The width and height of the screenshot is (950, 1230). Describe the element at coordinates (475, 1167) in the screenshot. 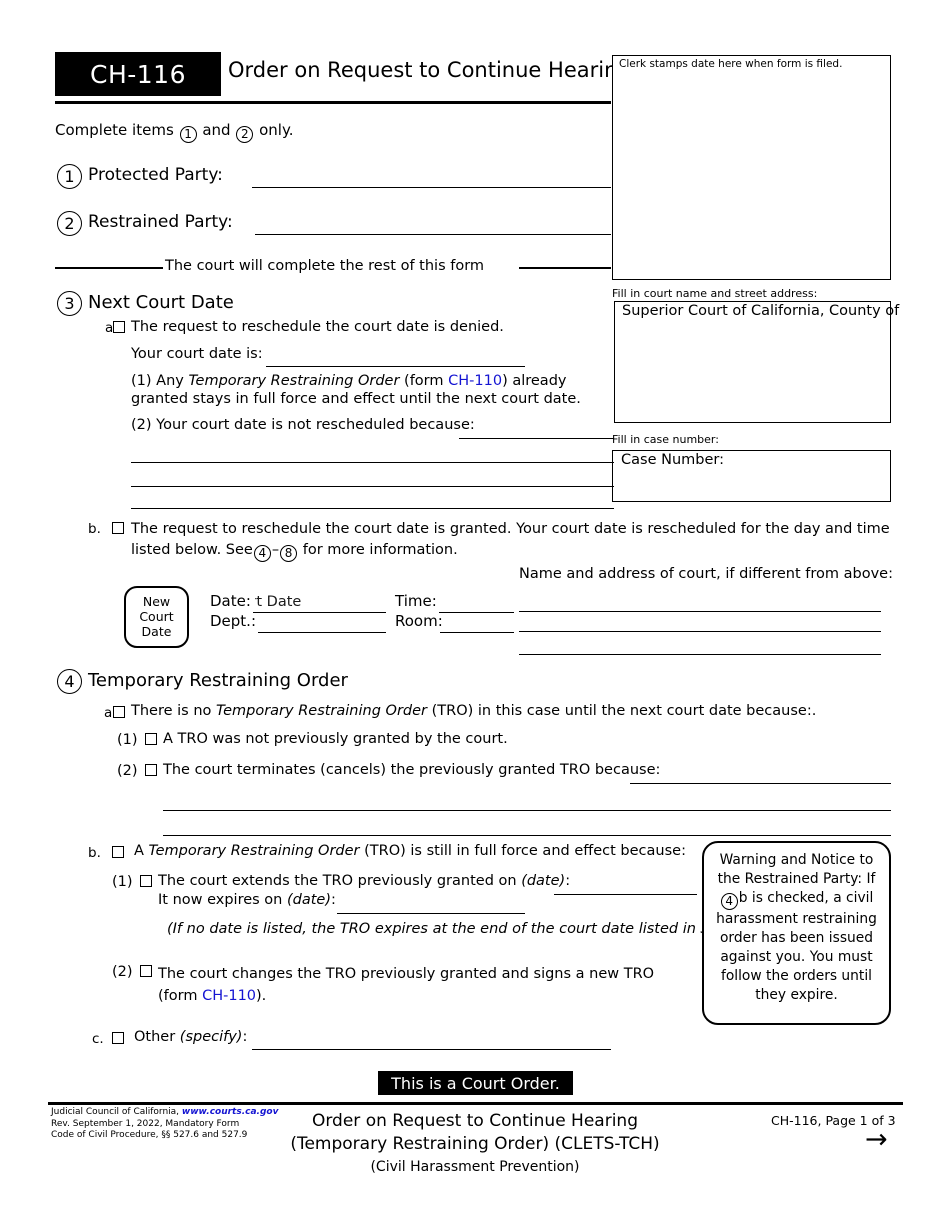

I see `footer-title-line-3: (Civil Harassment Prevention)` at that location.